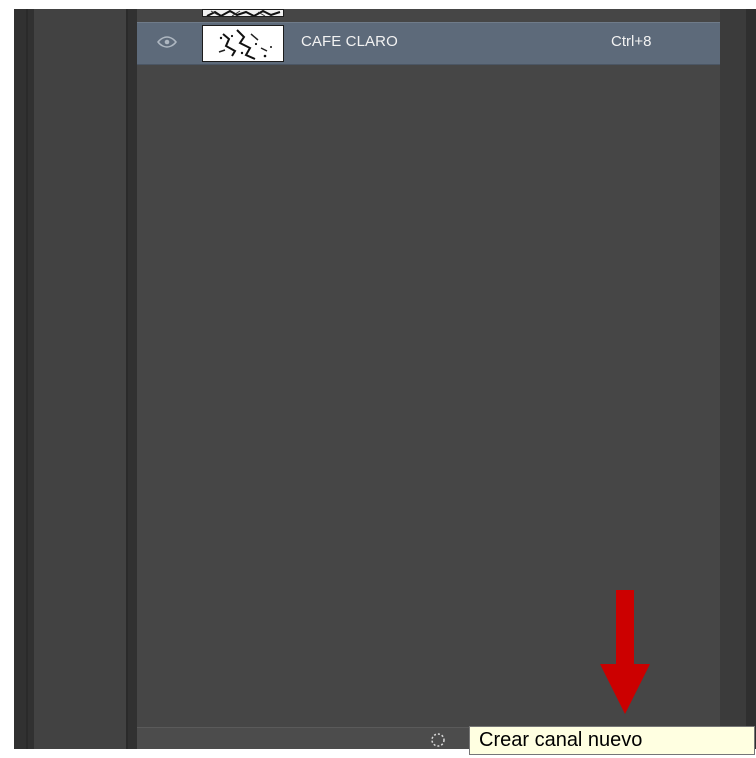  What do you see at coordinates (81, 379) in the screenshot?
I see `left-dock-panel` at bounding box center [81, 379].